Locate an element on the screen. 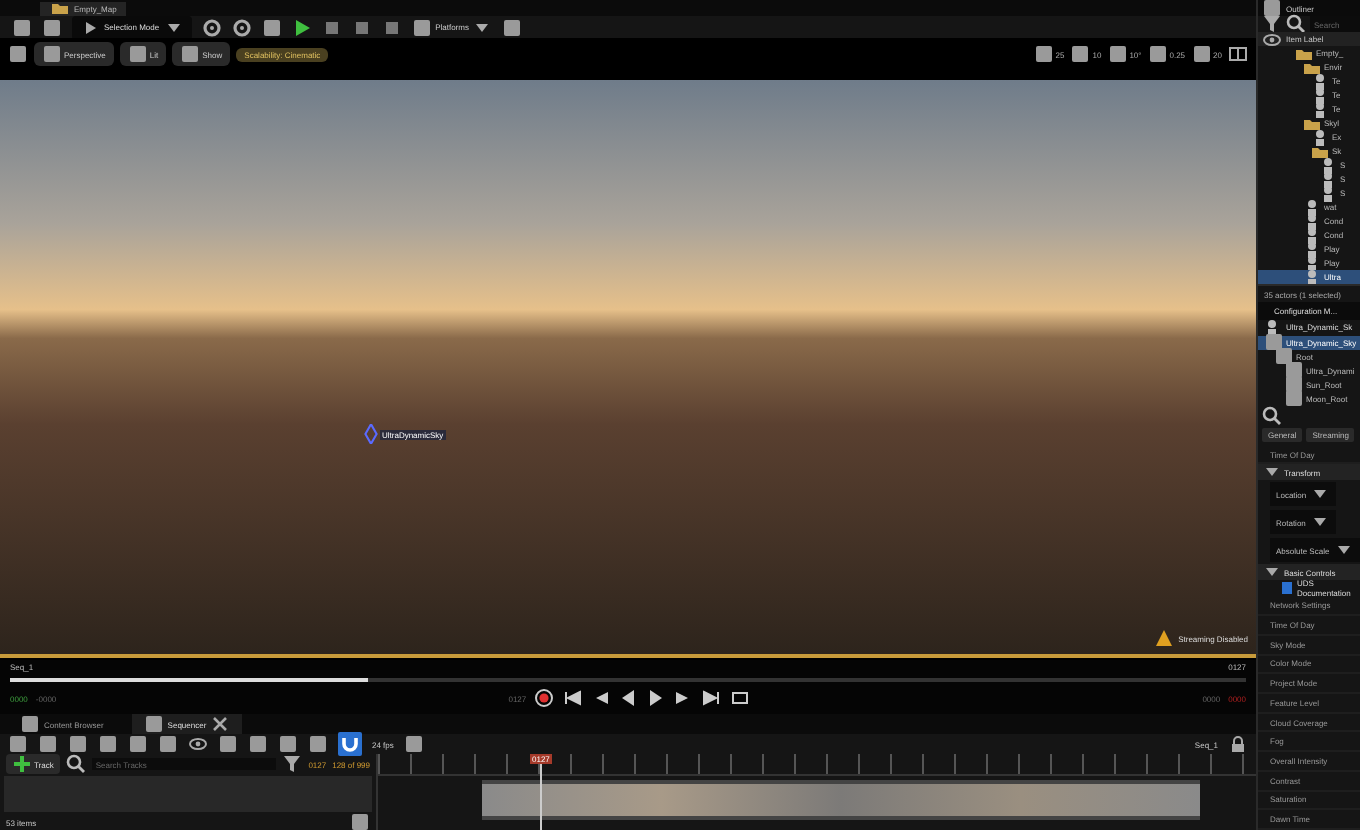 The width and height of the screenshot is (1360, 830). checkbox is located at coordinates (1287, 588).